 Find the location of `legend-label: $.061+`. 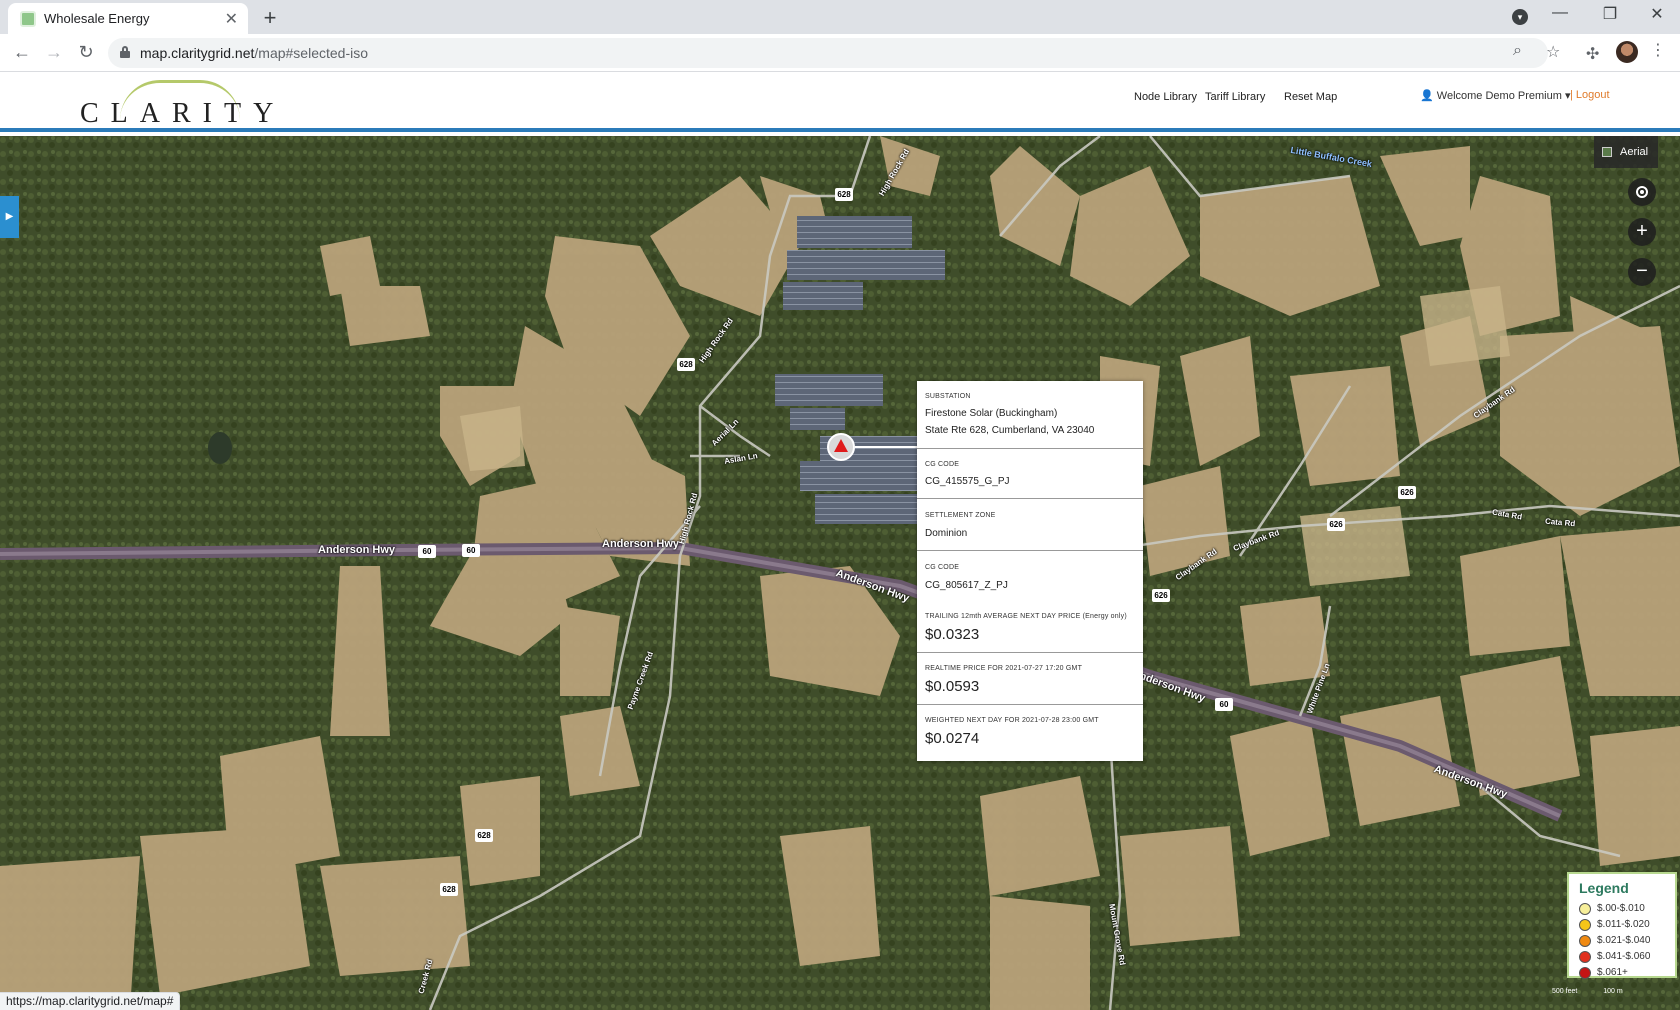

legend-label: $.061+ is located at coordinates (1612, 972).